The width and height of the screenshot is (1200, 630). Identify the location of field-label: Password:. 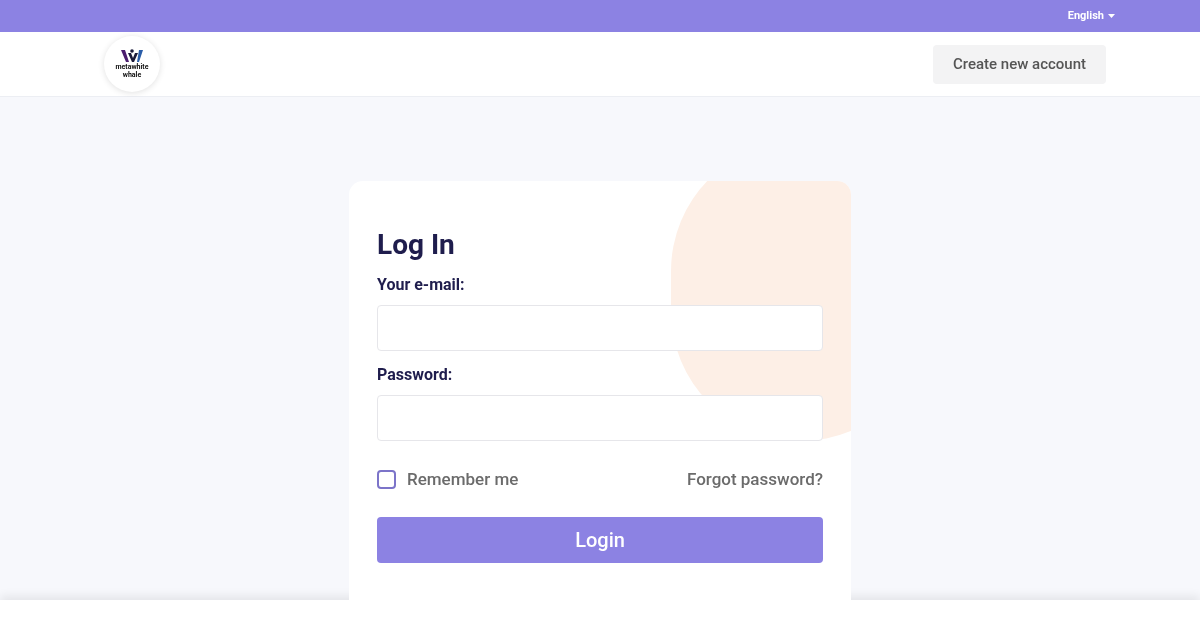
(415, 375).